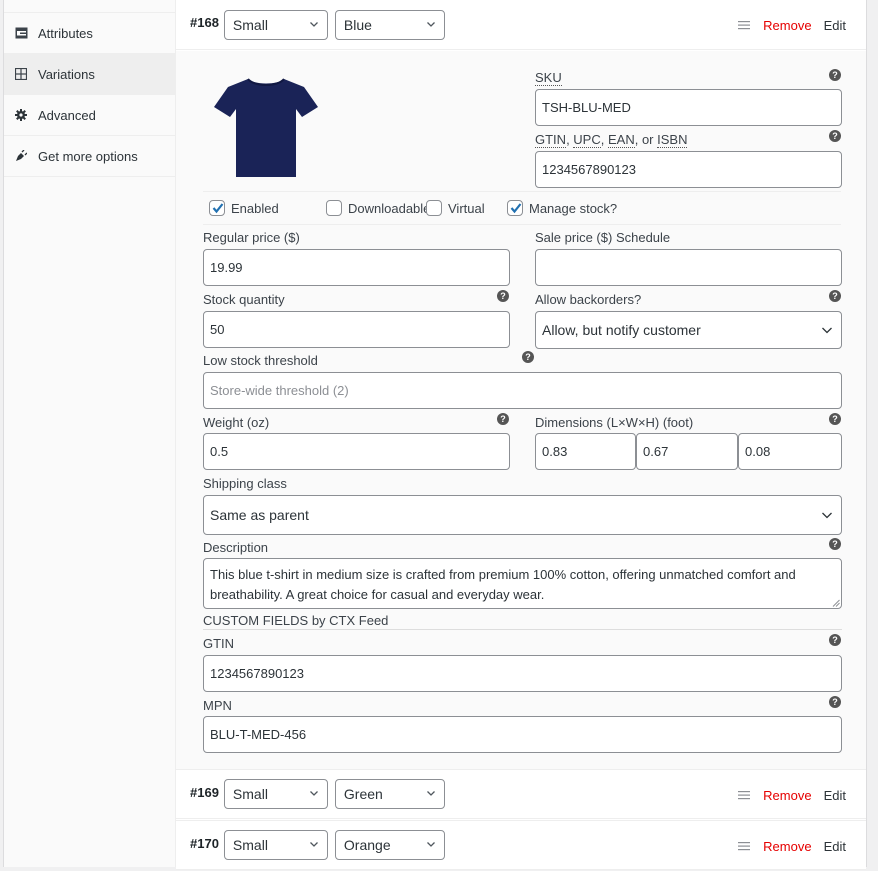 The width and height of the screenshot is (878, 871). What do you see at coordinates (603, 237) in the screenshot?
I see `sale-price-label: Sale price ($) Schedule` at bounding box center [603, 237].